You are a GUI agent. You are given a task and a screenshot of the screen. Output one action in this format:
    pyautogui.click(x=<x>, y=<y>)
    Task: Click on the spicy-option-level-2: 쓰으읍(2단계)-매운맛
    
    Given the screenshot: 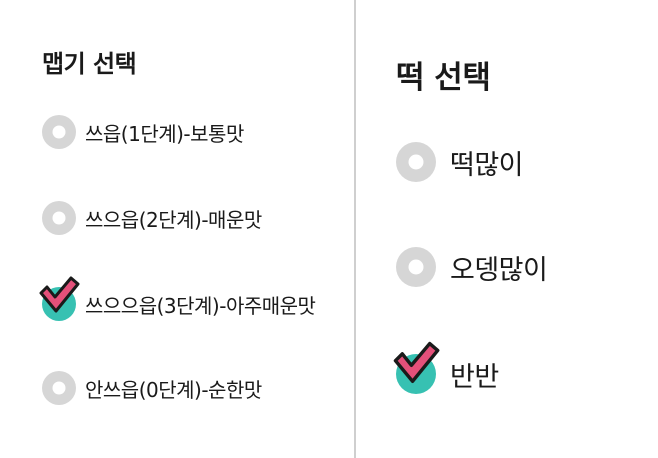 What is the action you would take?
    pyautogui.click(x=152, y=218)
    